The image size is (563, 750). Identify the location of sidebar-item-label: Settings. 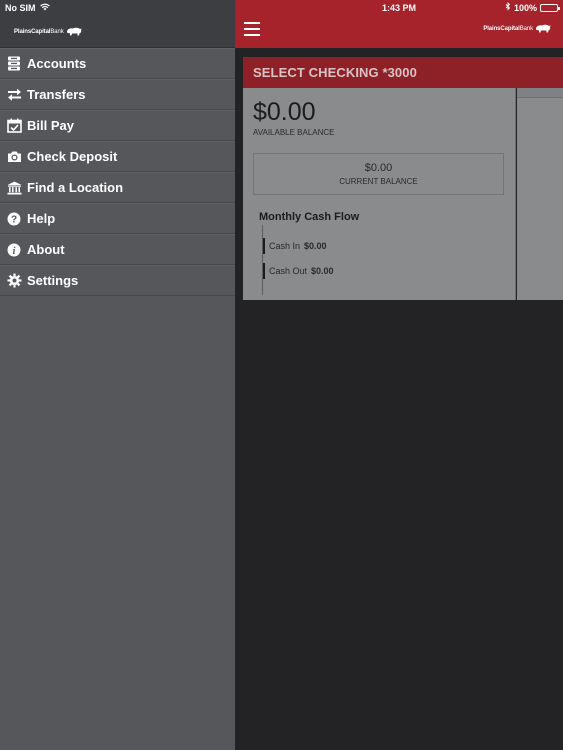
(53, 280).